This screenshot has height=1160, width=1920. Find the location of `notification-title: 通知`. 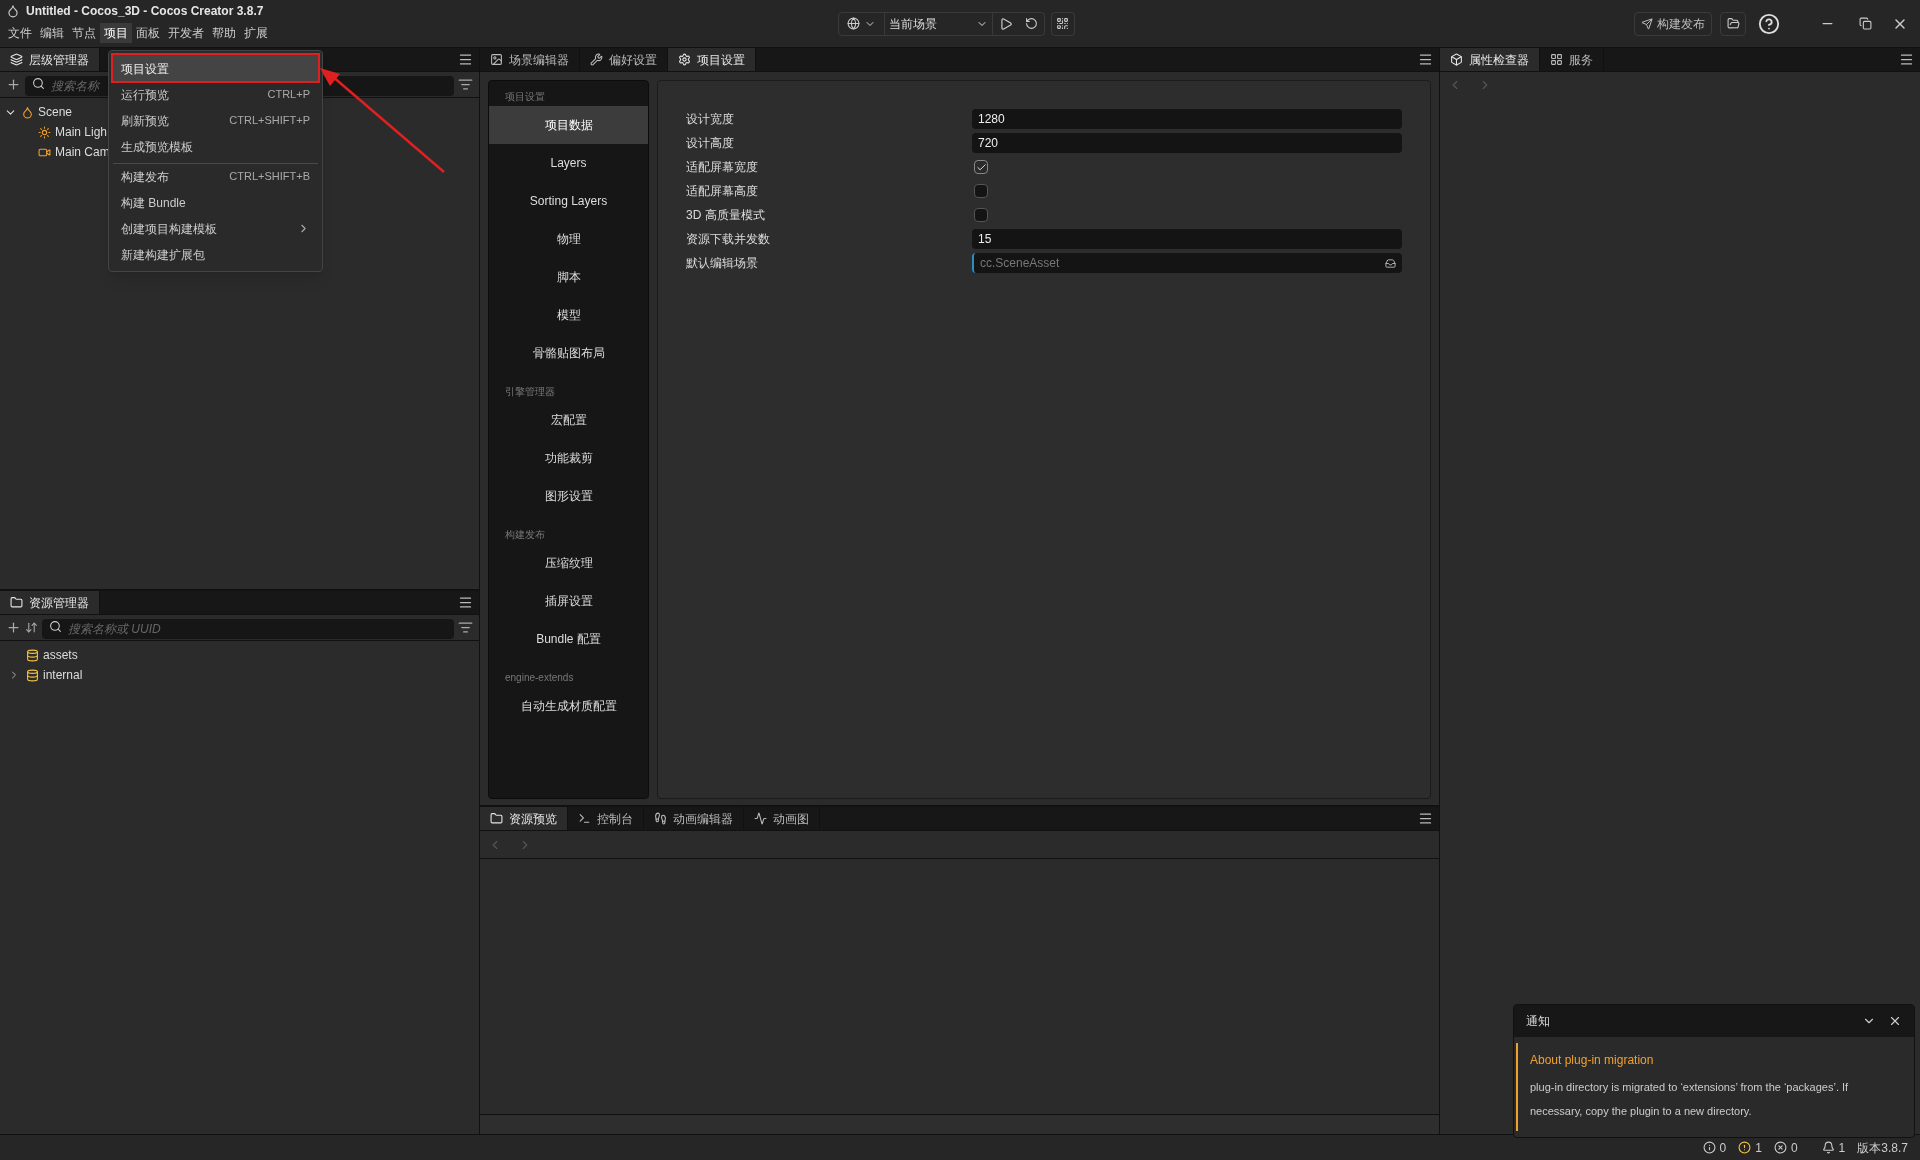

notification-title: 通知 is located at coordinates (1538, 1021).